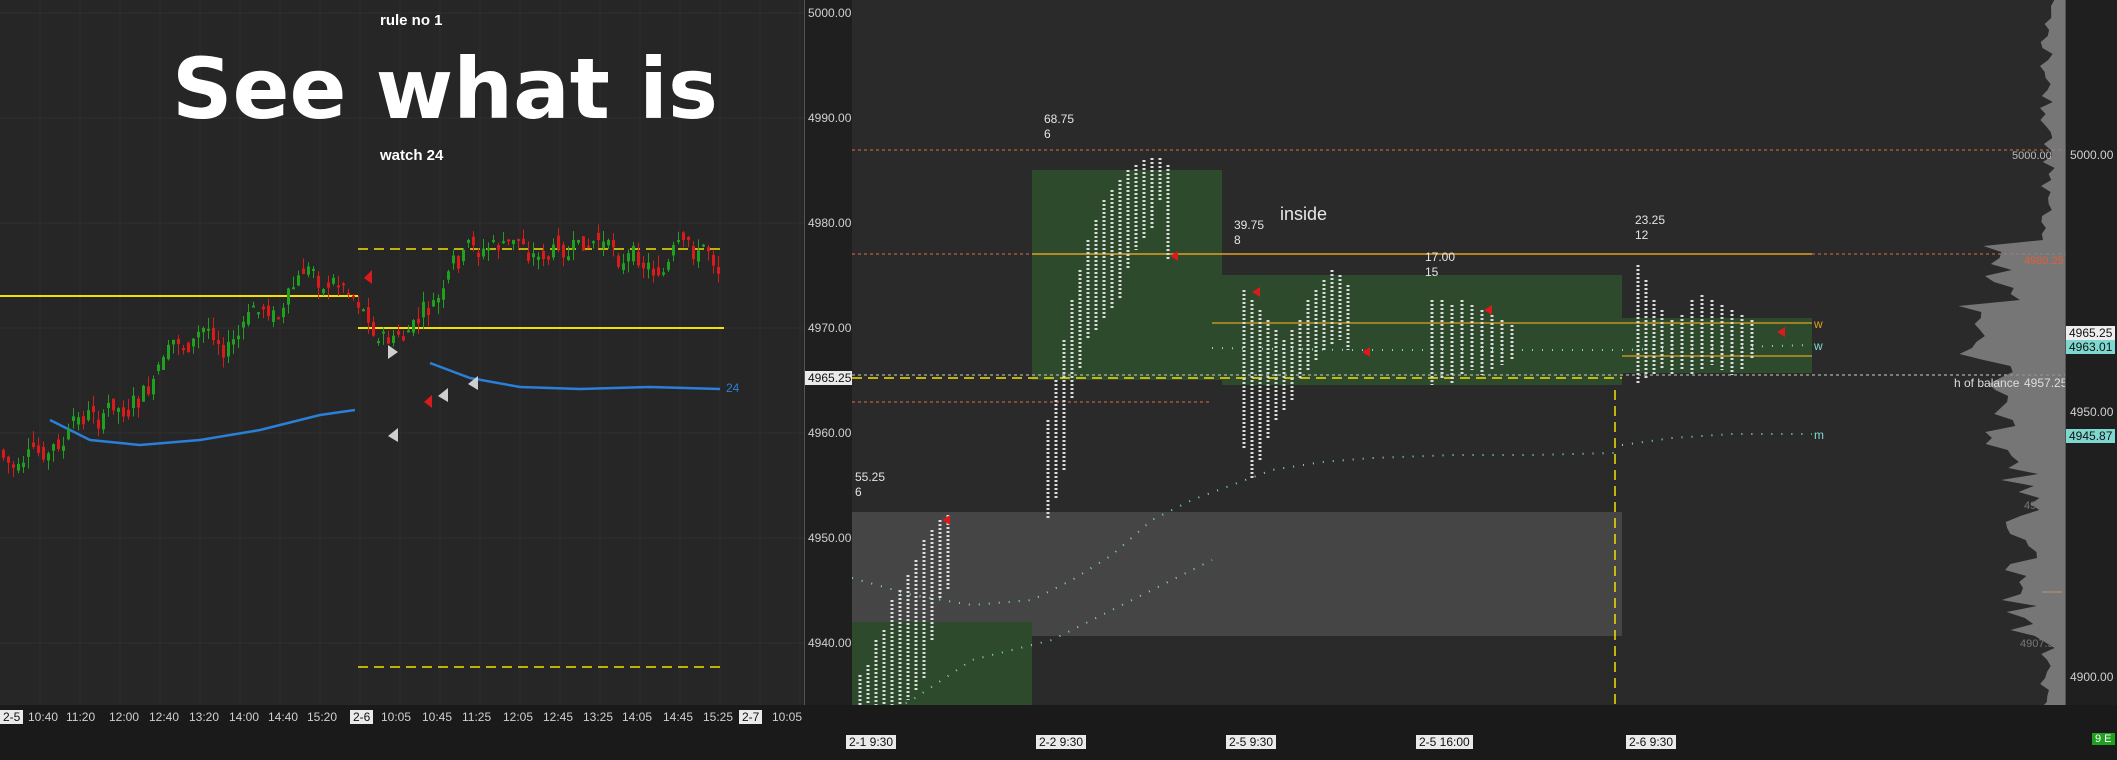  What do you see at coordinates (202, 427) in the screenshot?
I see `moving-average-line` at bounding box center [202, 427].